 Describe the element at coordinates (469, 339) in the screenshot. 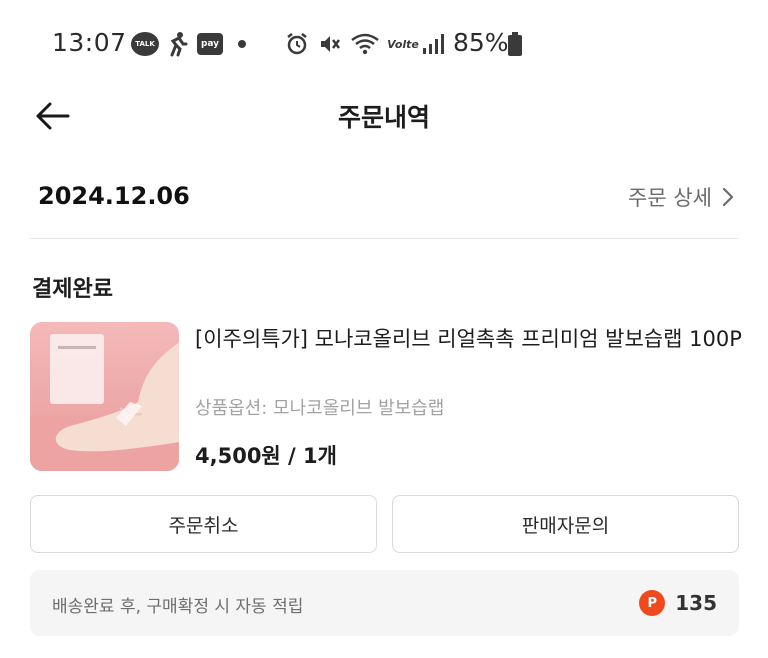

I see `product-name: [이주의특가] 모나코올리브 리얼촉촉 프리미엄 발보습랩 100P` at that location.